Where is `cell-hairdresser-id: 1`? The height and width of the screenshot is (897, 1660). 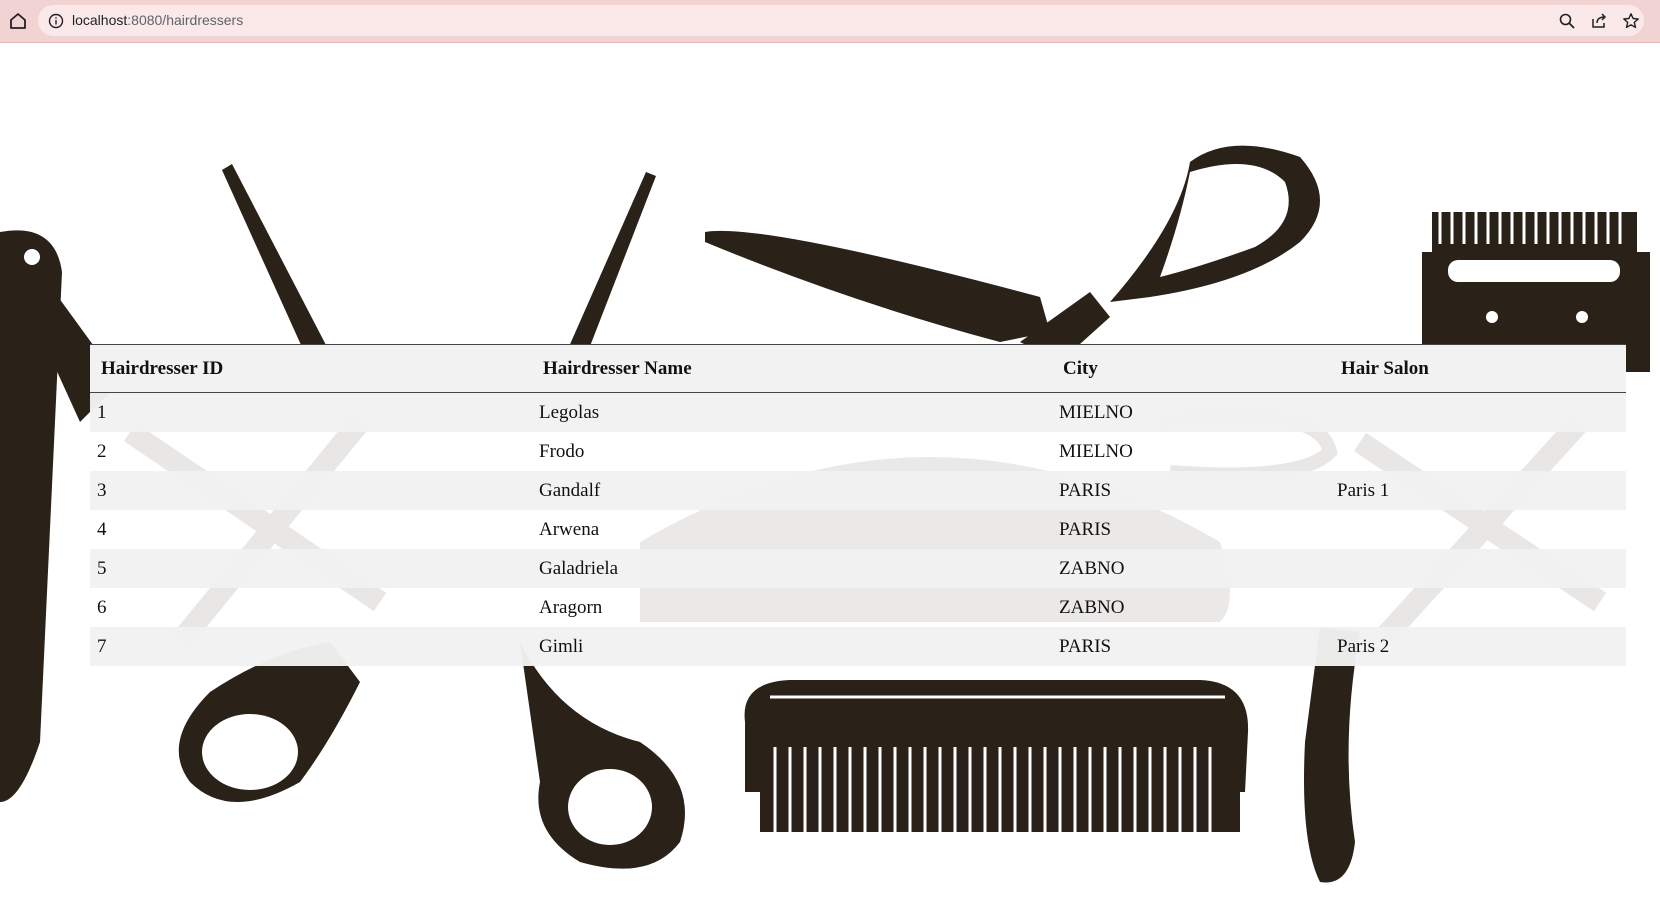
cell-hairdresser-id: 1 is located at coordinates (102, 412).